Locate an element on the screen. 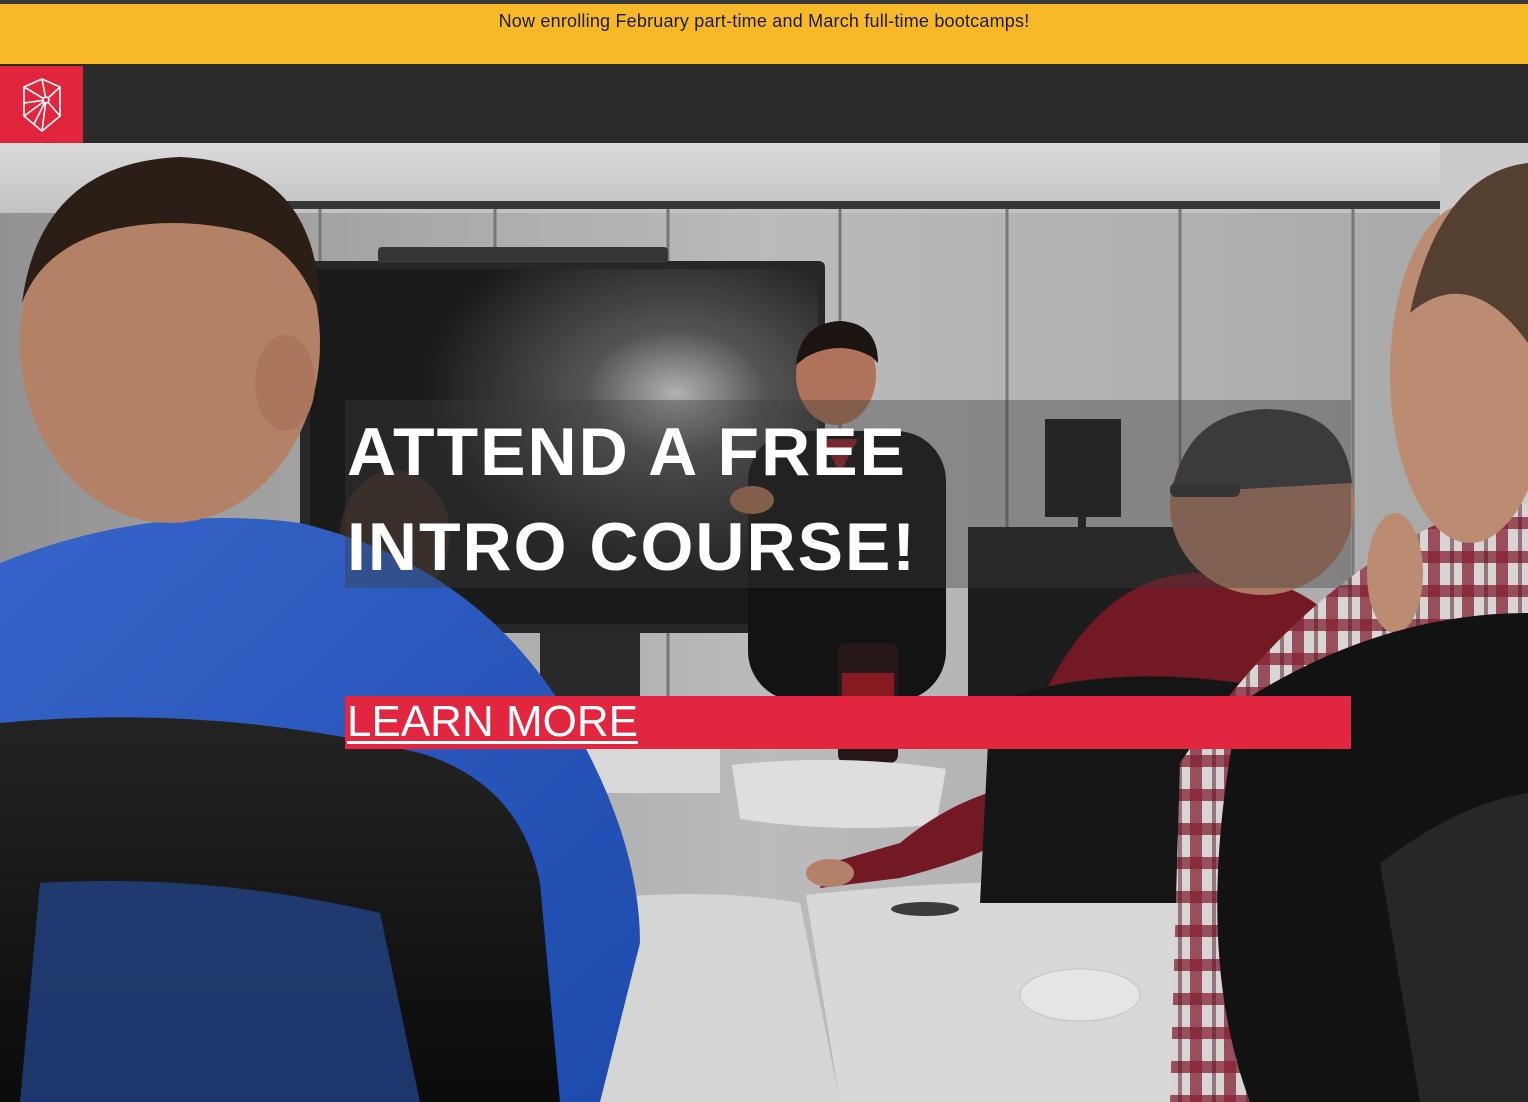 Image resolution: width=1528 pixels, height=1102 pixels. navbar is located at coordinates (764, 103).